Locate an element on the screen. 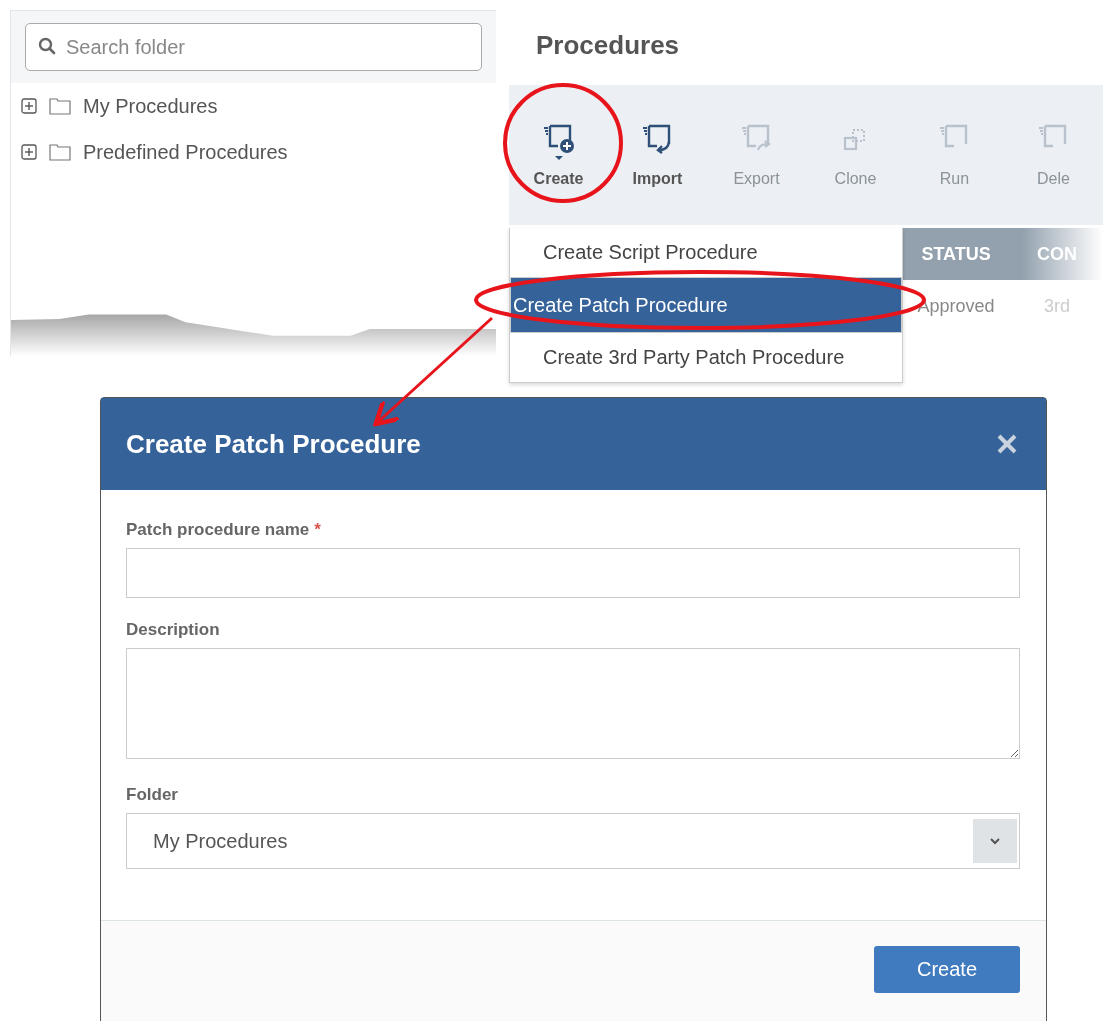 This screenshot has width=1103, height=1021. dialog-title: Create Patch Procedure is located at coordinates (273, 444).